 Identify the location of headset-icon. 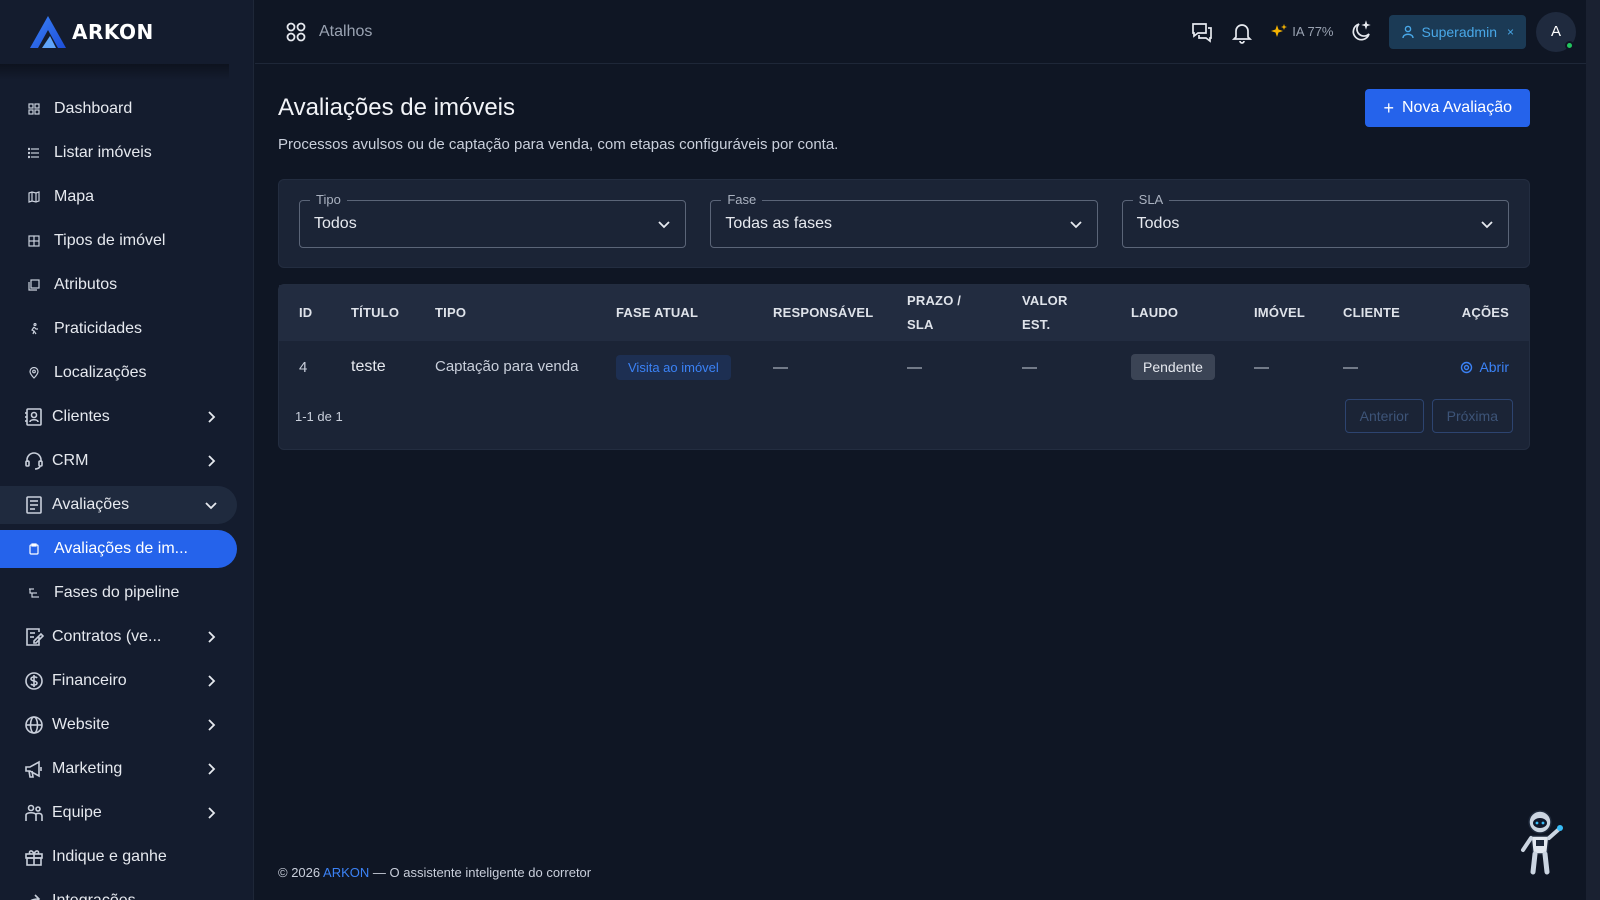
(34, 461).